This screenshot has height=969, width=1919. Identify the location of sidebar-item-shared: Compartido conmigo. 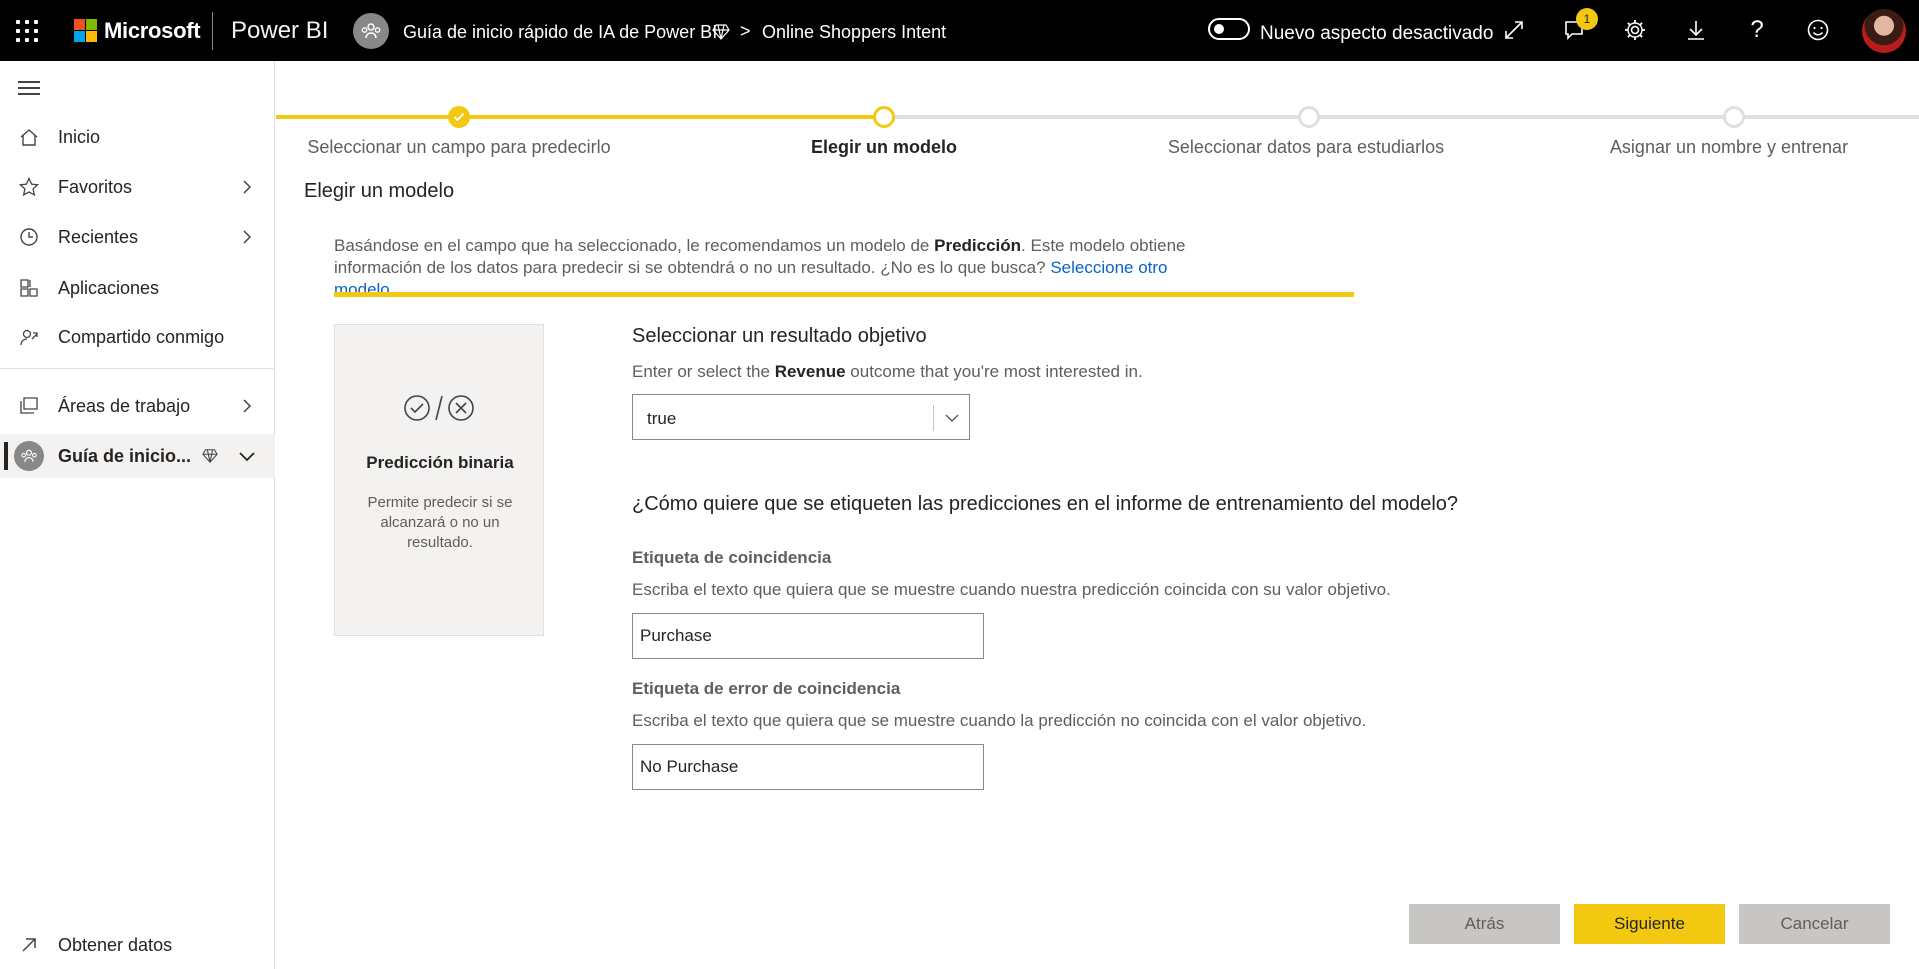
(137, 337).